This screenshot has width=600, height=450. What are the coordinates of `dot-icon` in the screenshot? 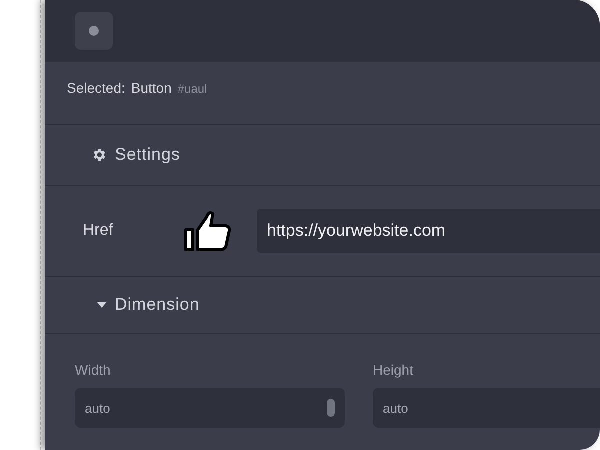 It's located at (94, 31).